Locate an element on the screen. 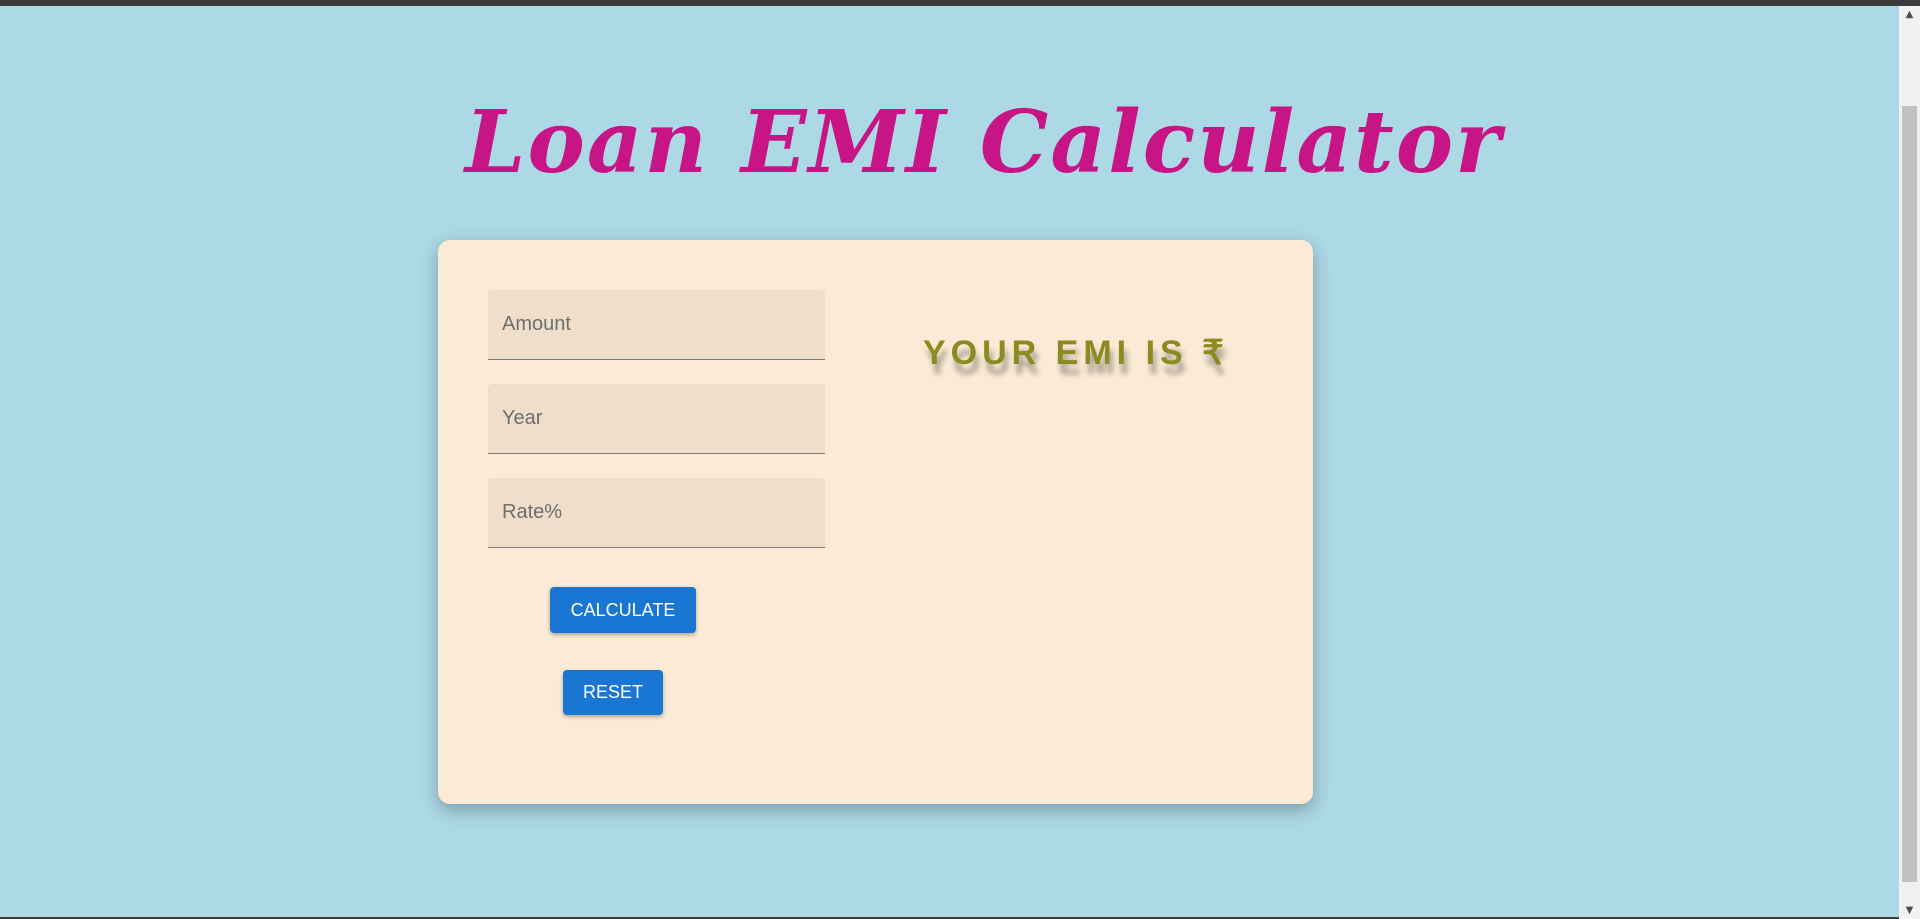 Image resolution: width=1920 pixels, height=919 pixels. rate-field is located at coordinates (656, 513).